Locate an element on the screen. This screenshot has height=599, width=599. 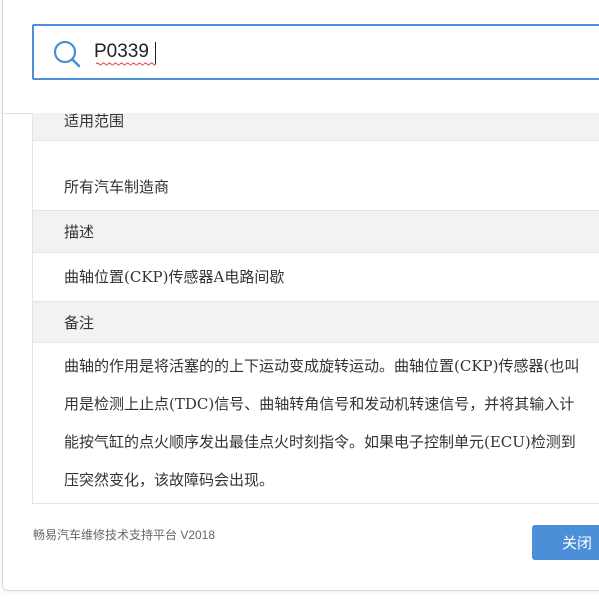
close-button: 关闭 is located at coordinates (565, 542).